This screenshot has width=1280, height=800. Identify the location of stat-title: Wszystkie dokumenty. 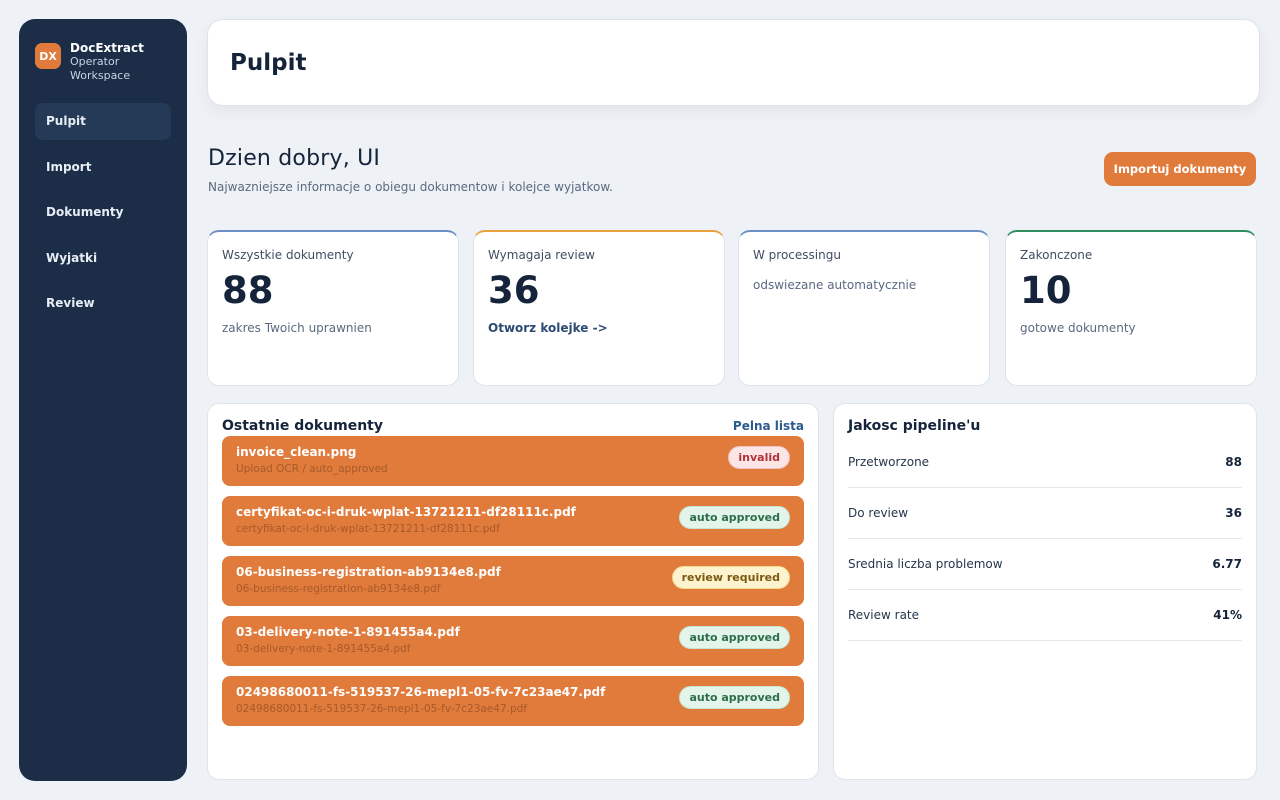
(288, 255).